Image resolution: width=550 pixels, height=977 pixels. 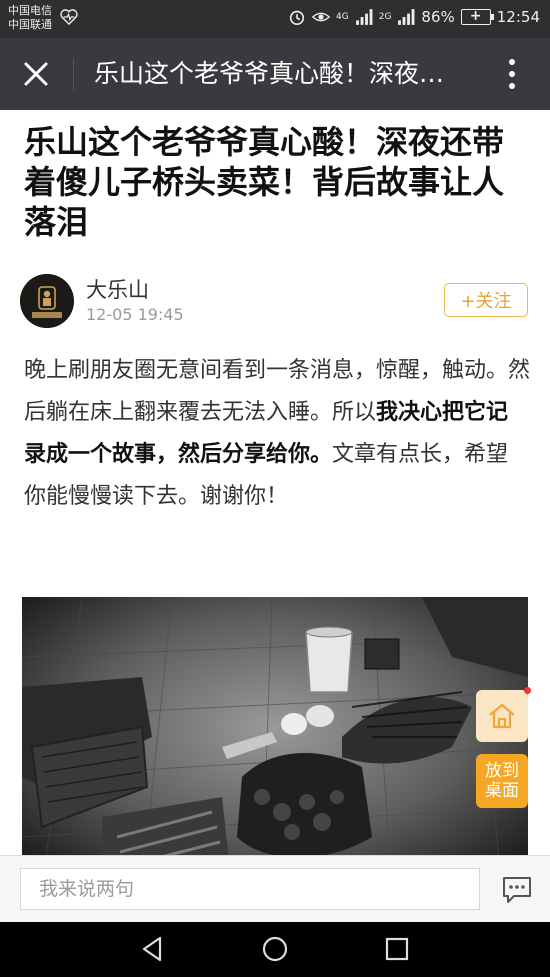 I want to click on carrier-labels: 中国电信 中国联通, so click(x=30, y=18).